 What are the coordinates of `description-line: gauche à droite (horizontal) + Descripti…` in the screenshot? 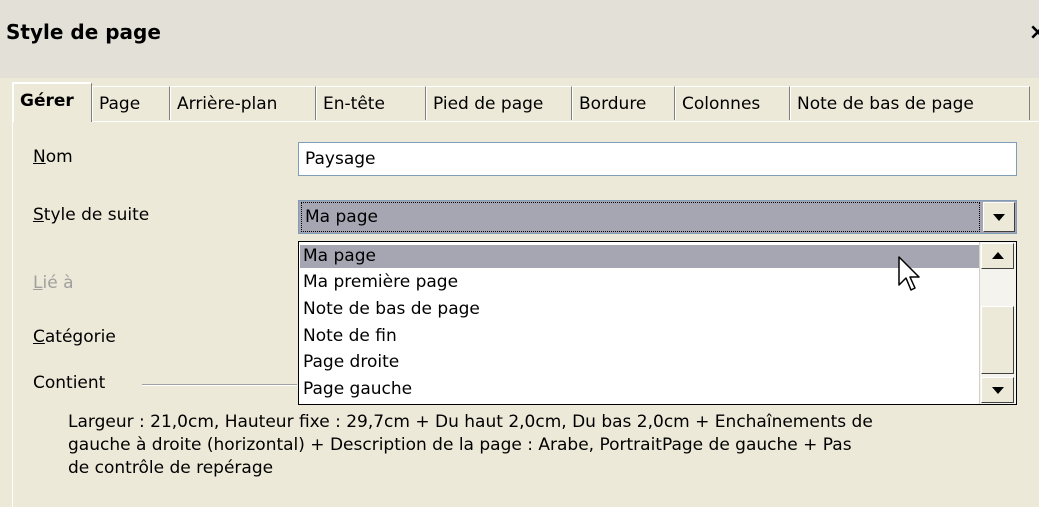 It's located at (460, 445).